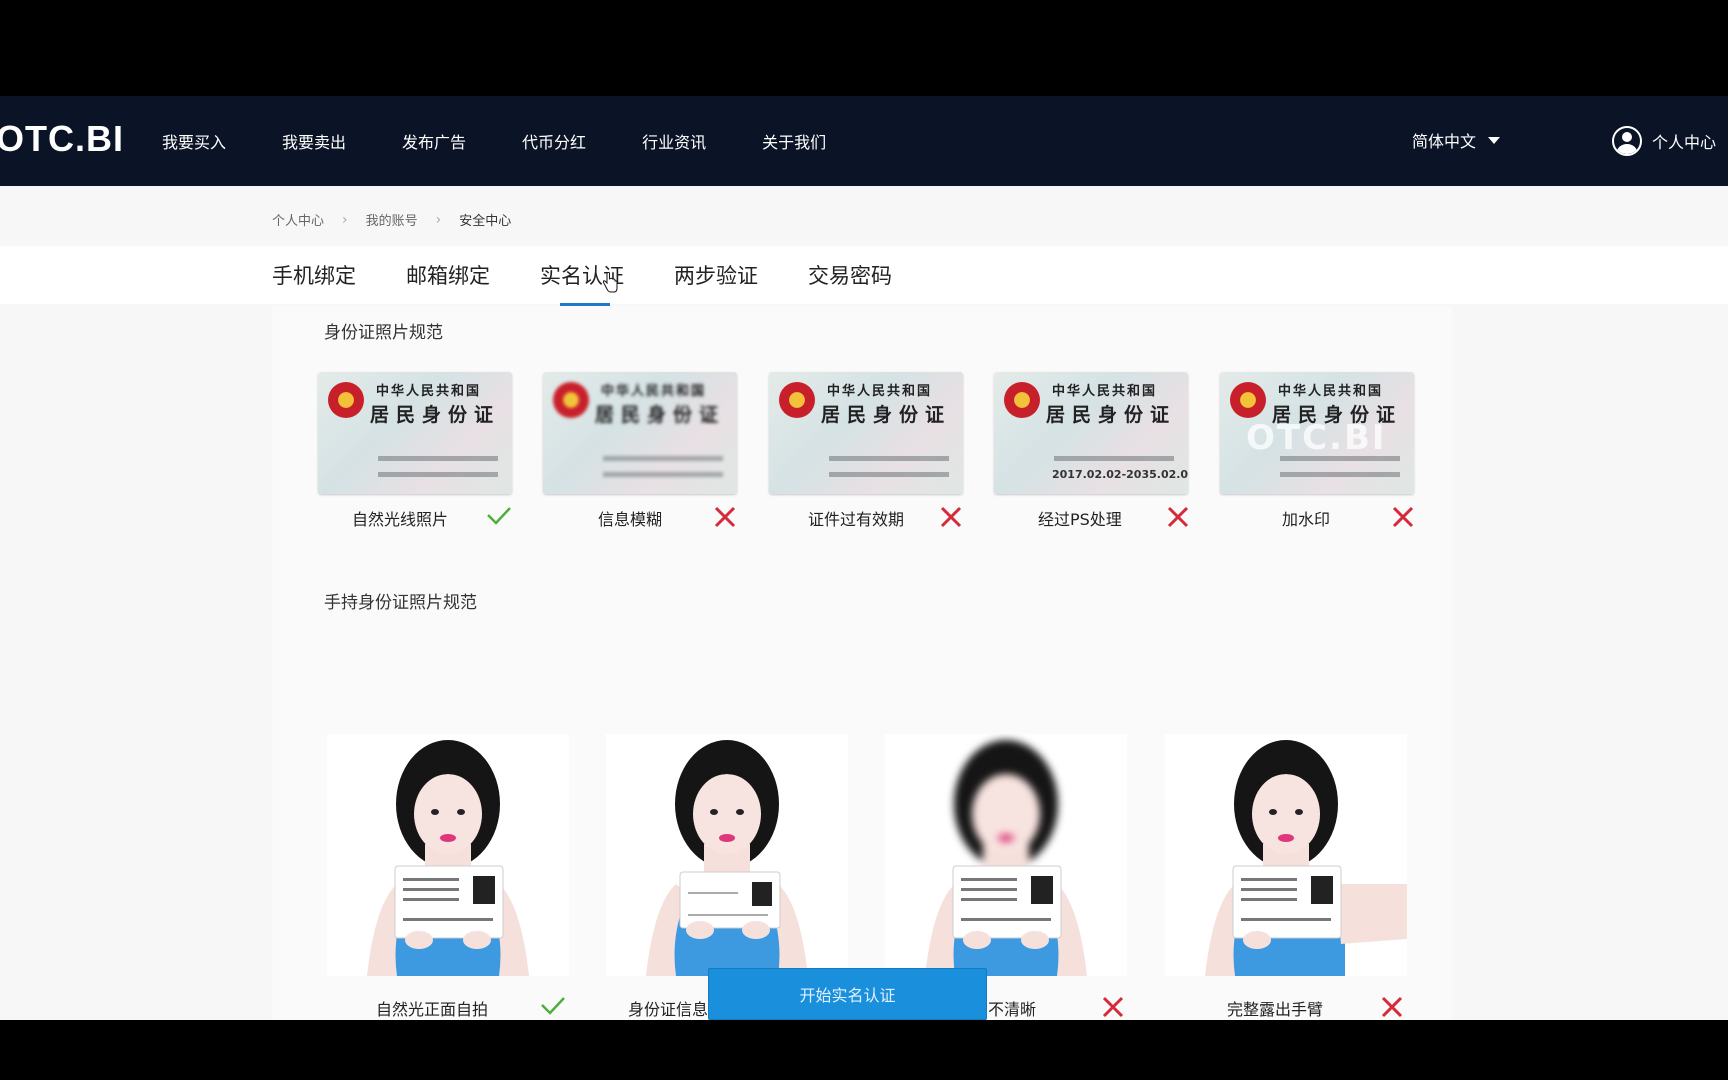 The height and width of the screenshot is (1080, 1728). Describe the element at coordinates (400, 519) in the screenshot. I see `caption-natural-light: 自然光线照片` at that location.